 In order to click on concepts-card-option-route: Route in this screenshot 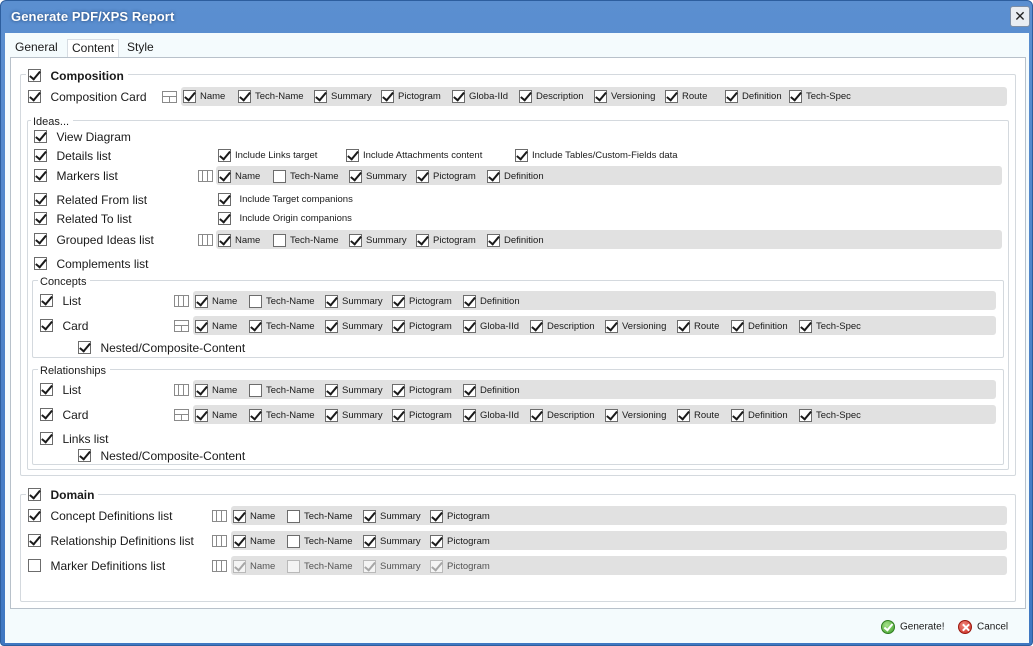, I will do `click(698, 326)`.